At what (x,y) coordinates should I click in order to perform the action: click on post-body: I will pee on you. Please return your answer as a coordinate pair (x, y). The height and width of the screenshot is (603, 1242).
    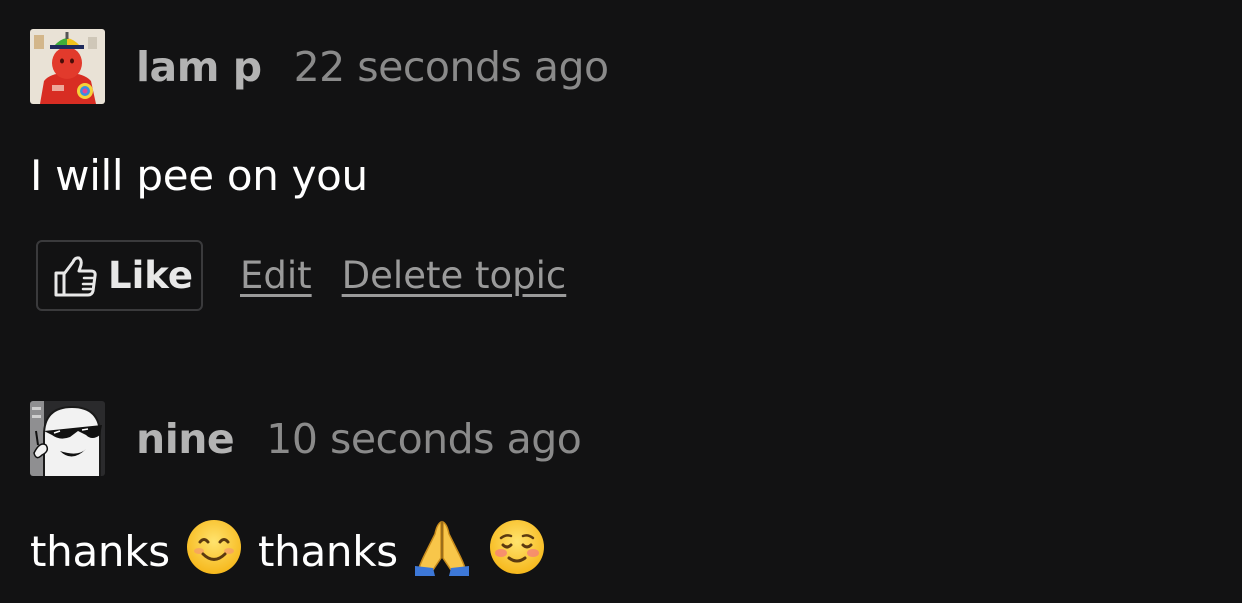
    Looking at the image, I should click on (199, 175).